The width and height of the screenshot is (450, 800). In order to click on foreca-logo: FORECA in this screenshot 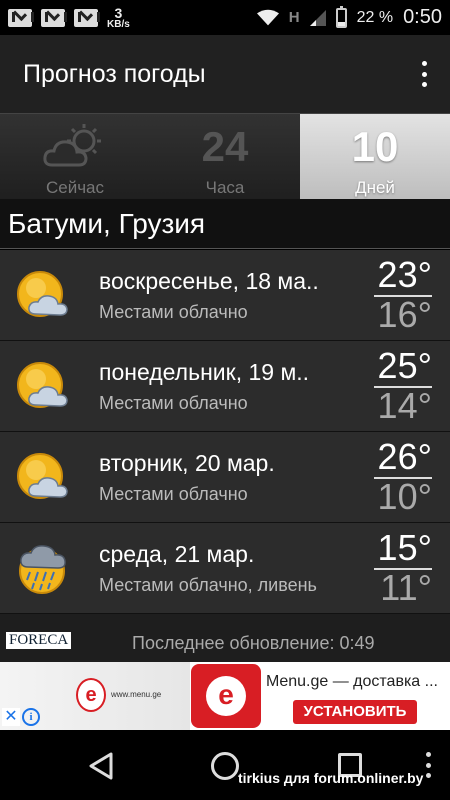, I will do `click(39, 640)`.